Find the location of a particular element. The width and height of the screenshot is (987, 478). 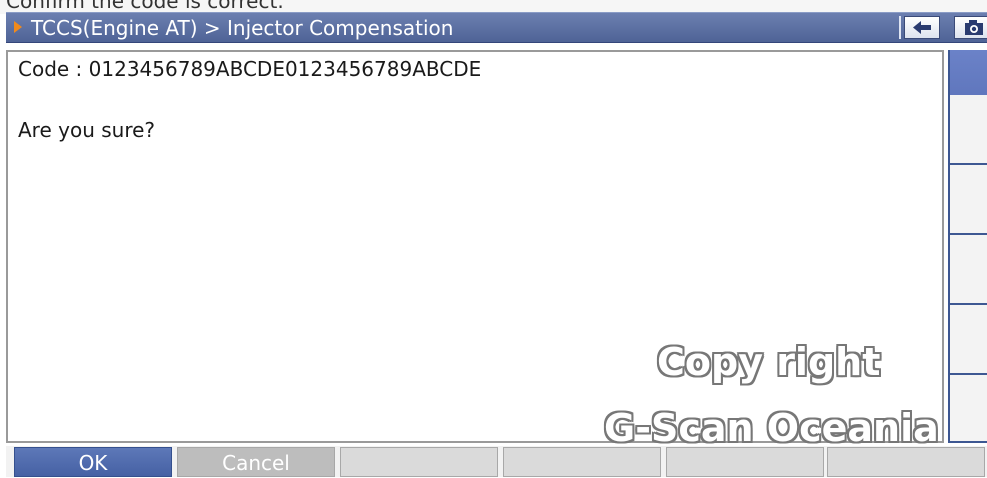

camera-icon is located at coordinates (974, 27).